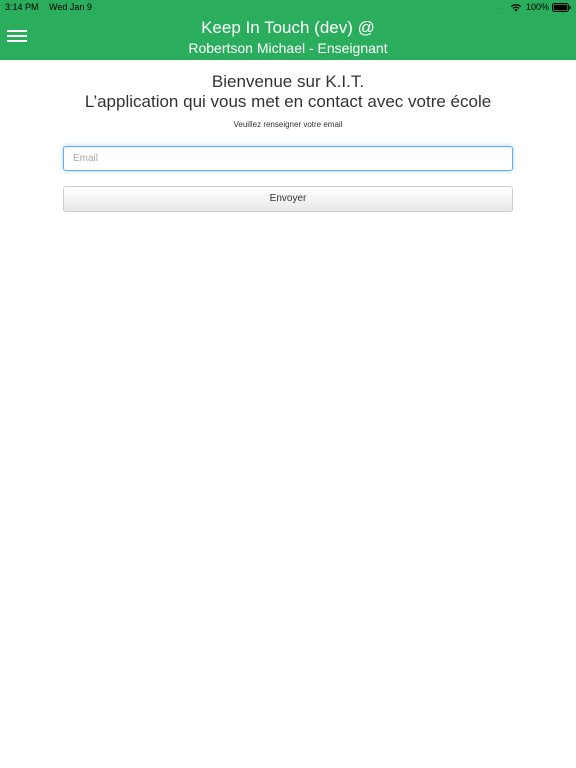  Describe the element at coordinates (288, 7) in the screenshot. I see `status-bar: 3:14 PM Wed Jan 9 .... 100%` at that location.